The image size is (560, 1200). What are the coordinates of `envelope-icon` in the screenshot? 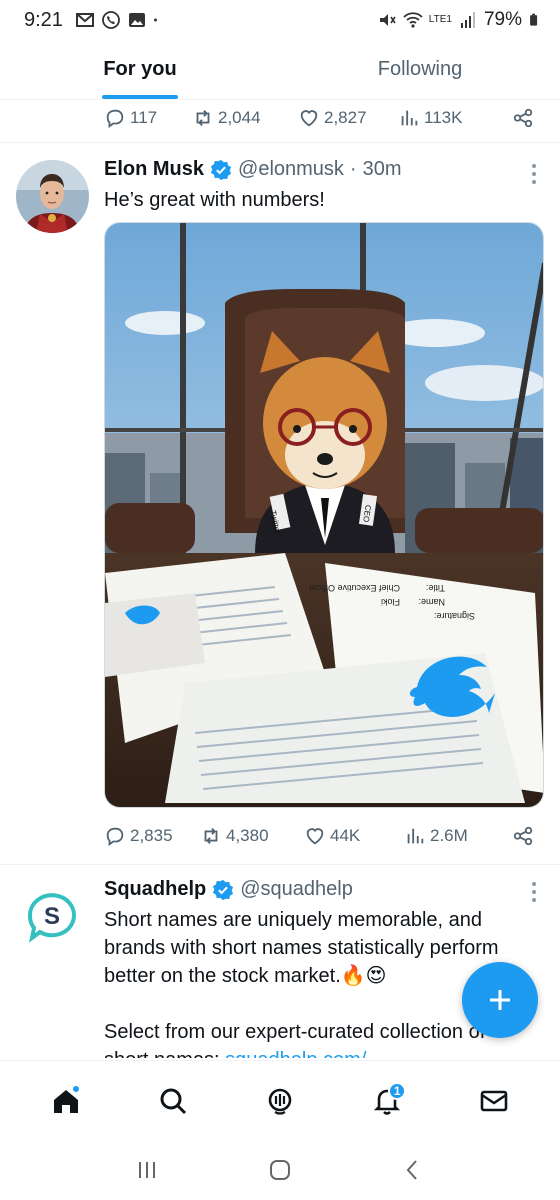 It's located at (494, 1100).